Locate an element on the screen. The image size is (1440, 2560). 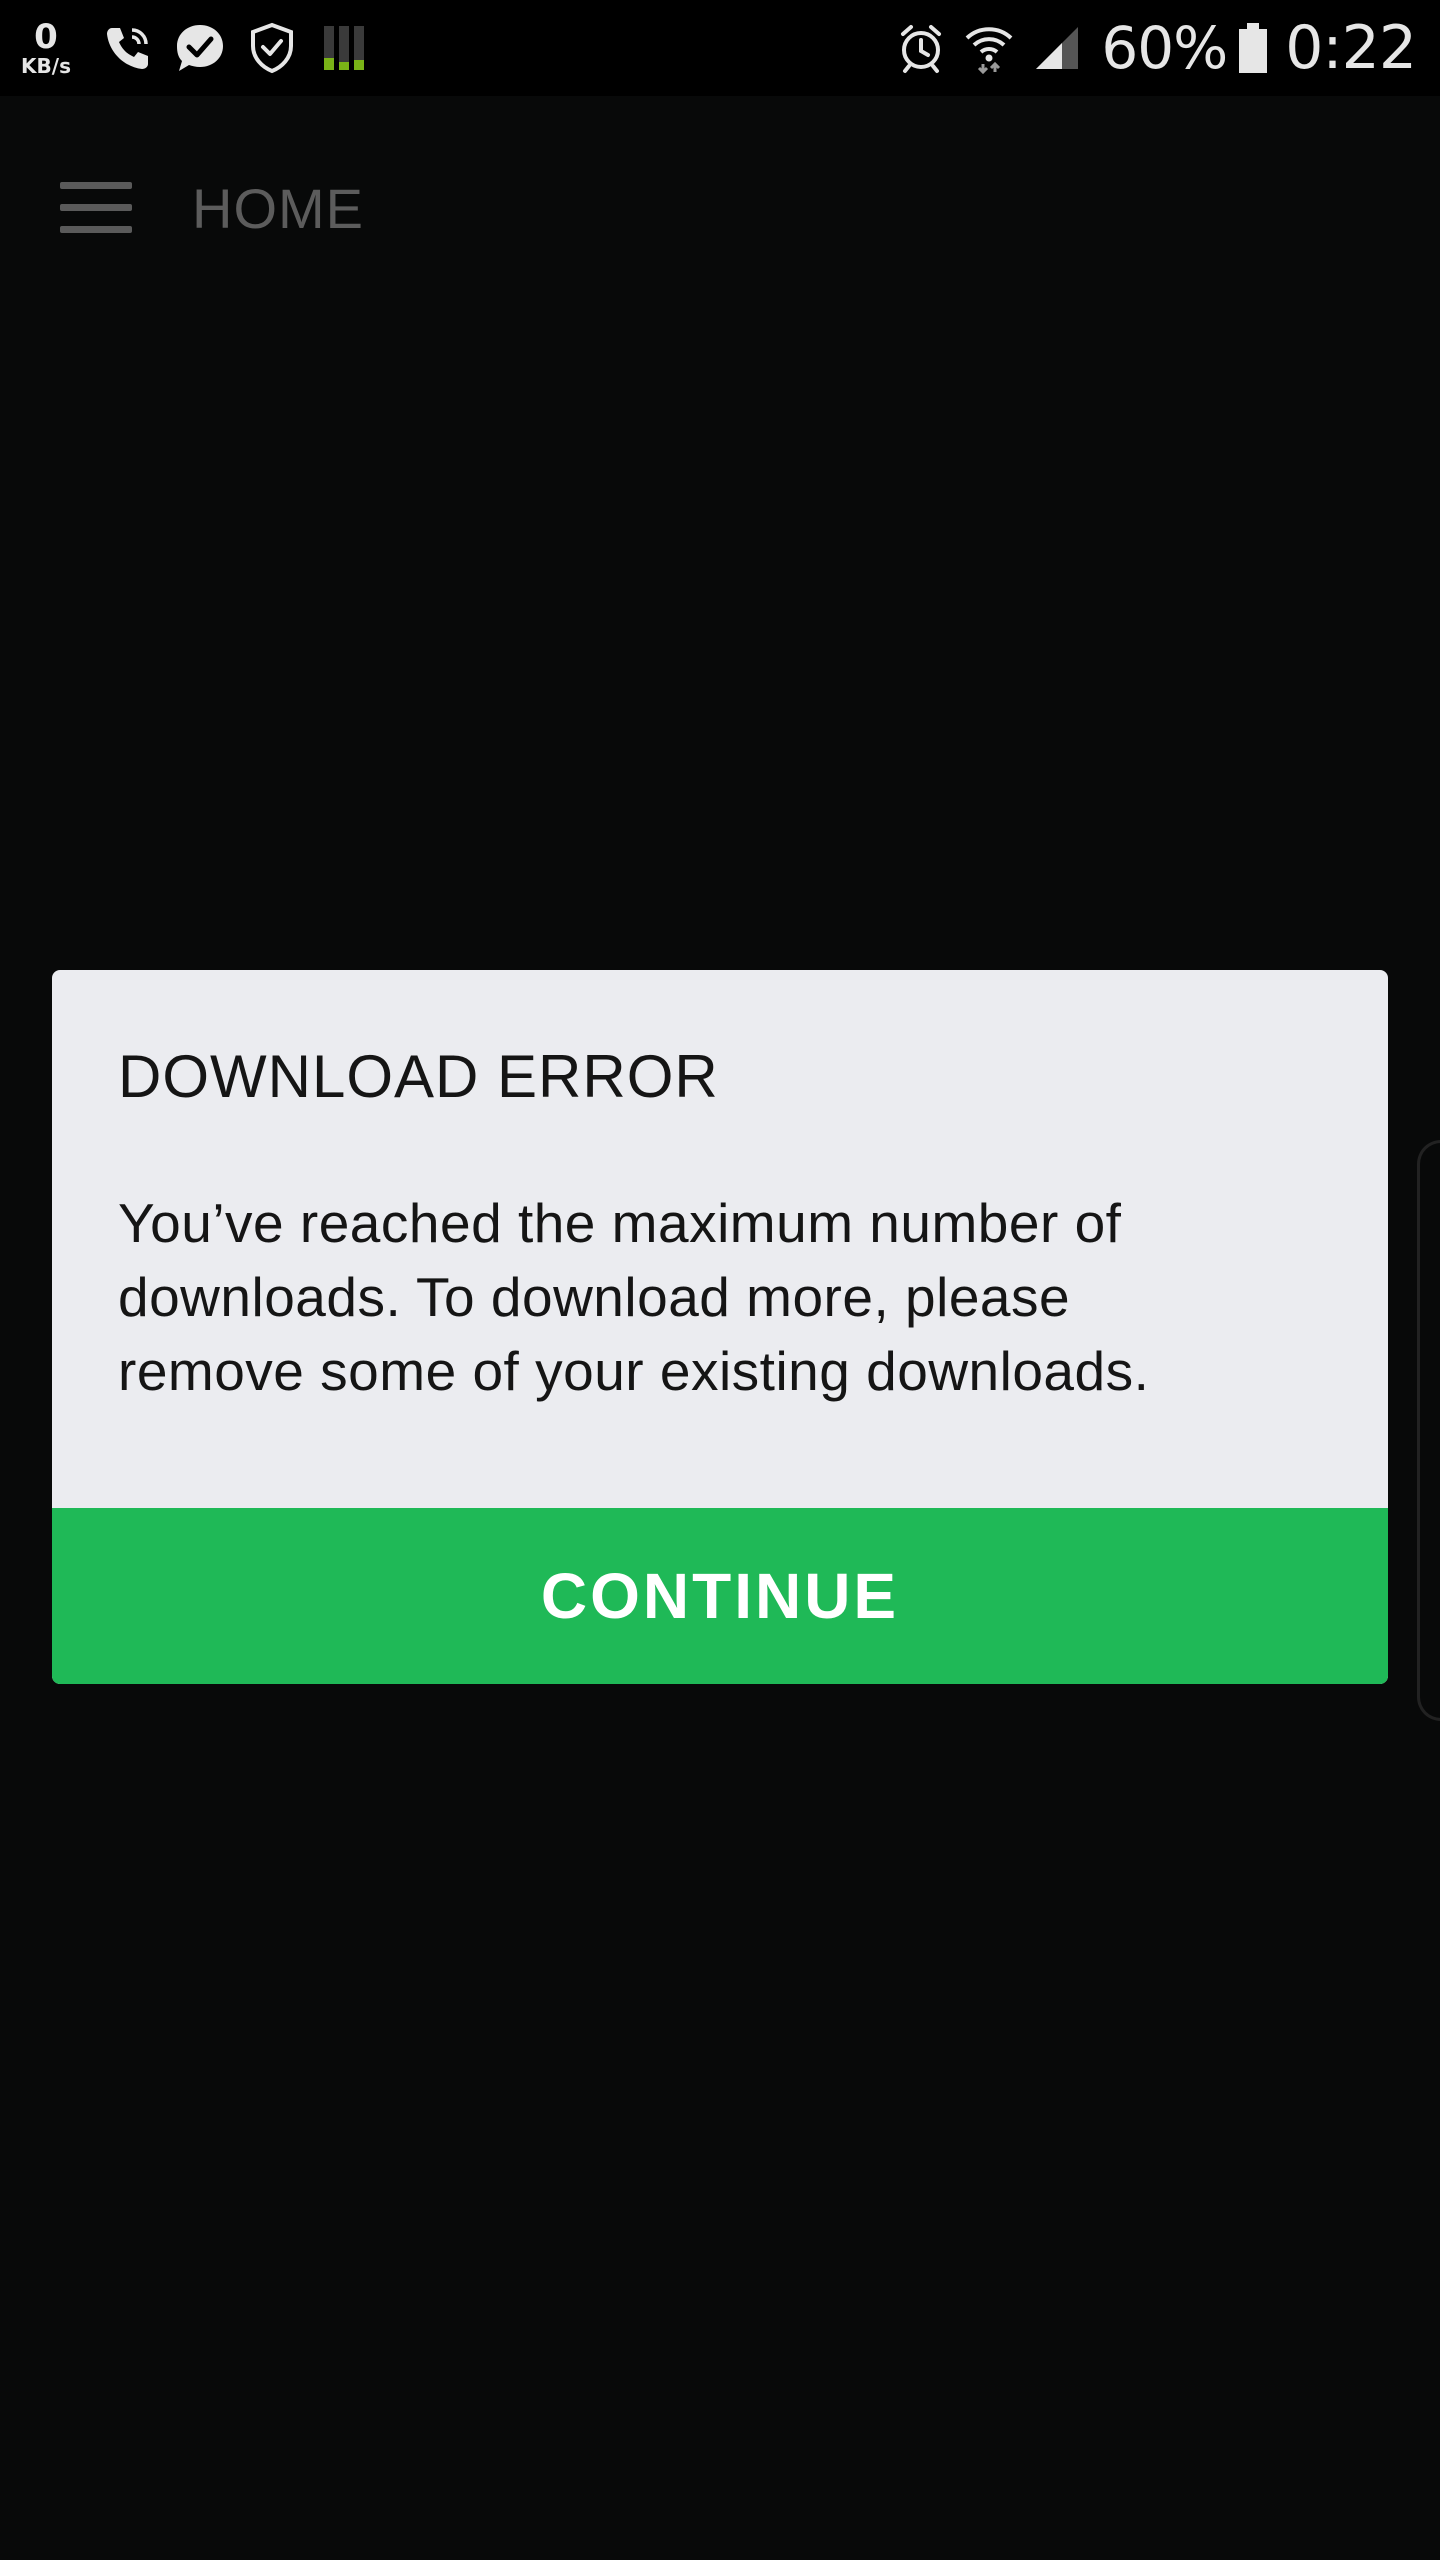
check-bubble-icon is located at coordinates (200, 48).